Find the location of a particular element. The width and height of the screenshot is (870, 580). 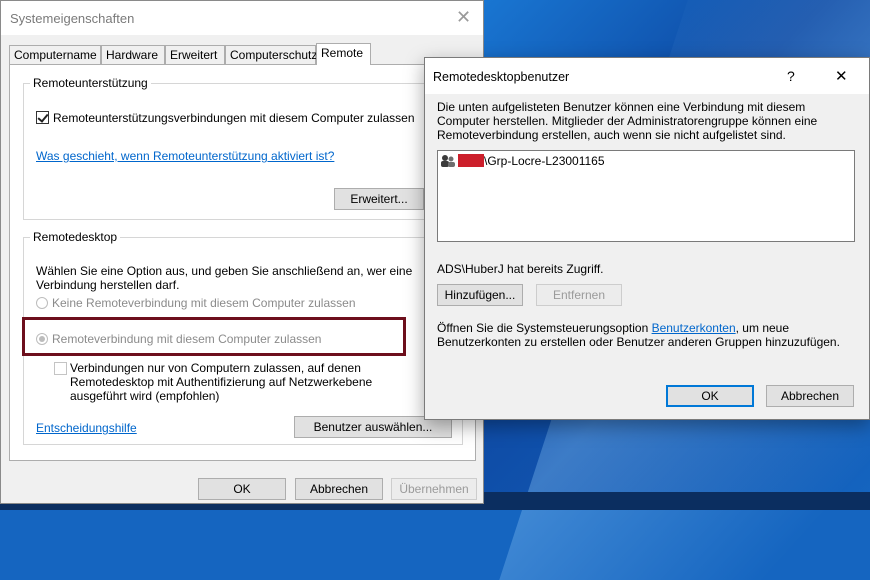

cancel-button: Abbrechen is located at coordinates (339, 489).